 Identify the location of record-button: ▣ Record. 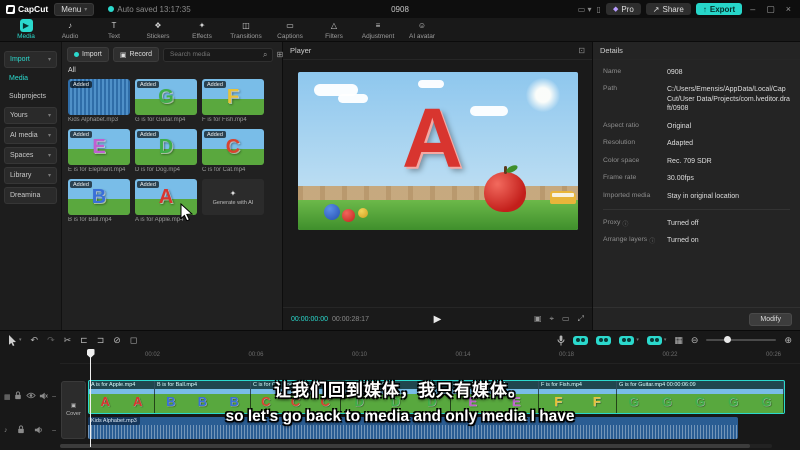
(136, 54).